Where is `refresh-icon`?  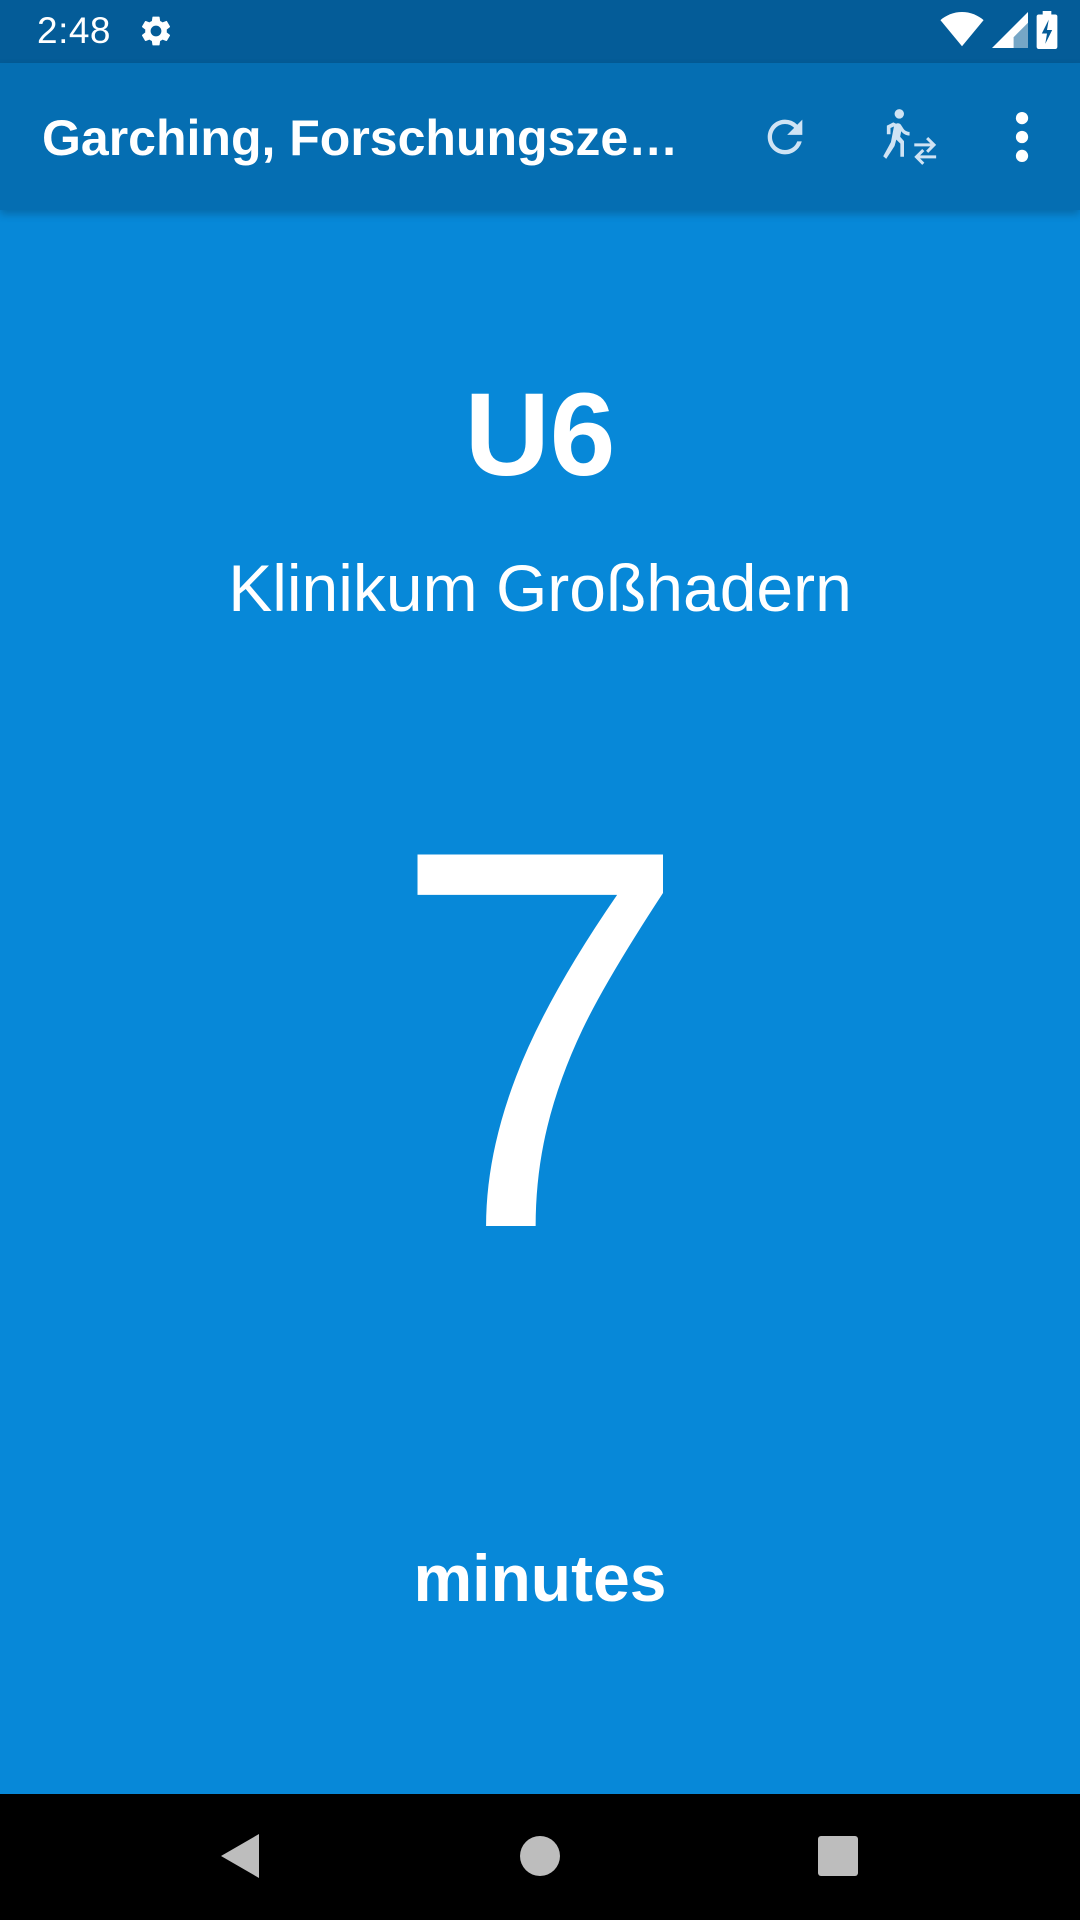
refresh-icon is located at coordinates (785, 139).